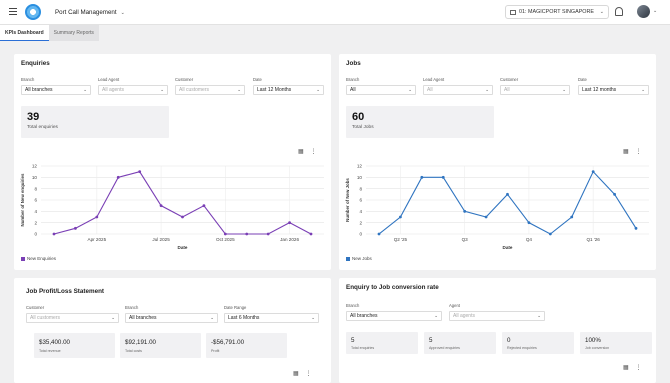  Describe the element at coordinates (513, 12) in the screenshot. I see `port-icon` at that location.